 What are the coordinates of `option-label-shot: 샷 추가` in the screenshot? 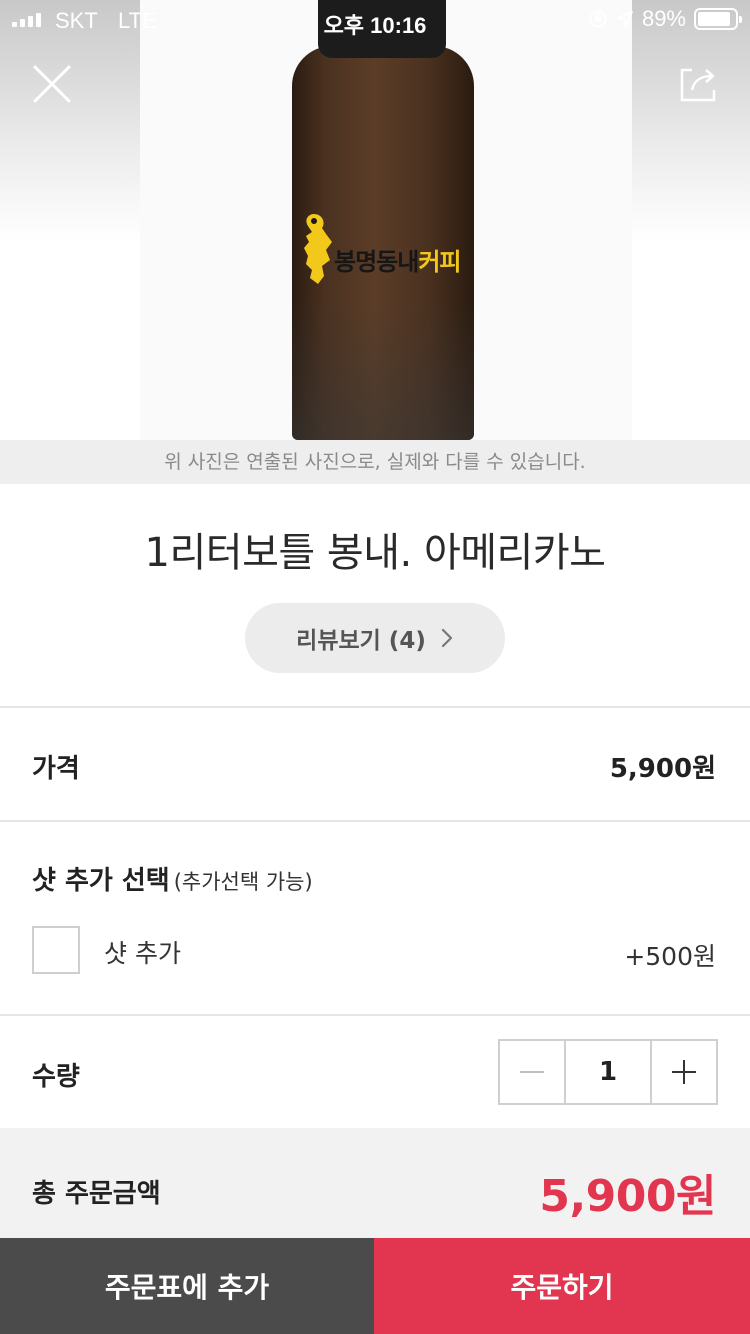 It's located at (142, 953).